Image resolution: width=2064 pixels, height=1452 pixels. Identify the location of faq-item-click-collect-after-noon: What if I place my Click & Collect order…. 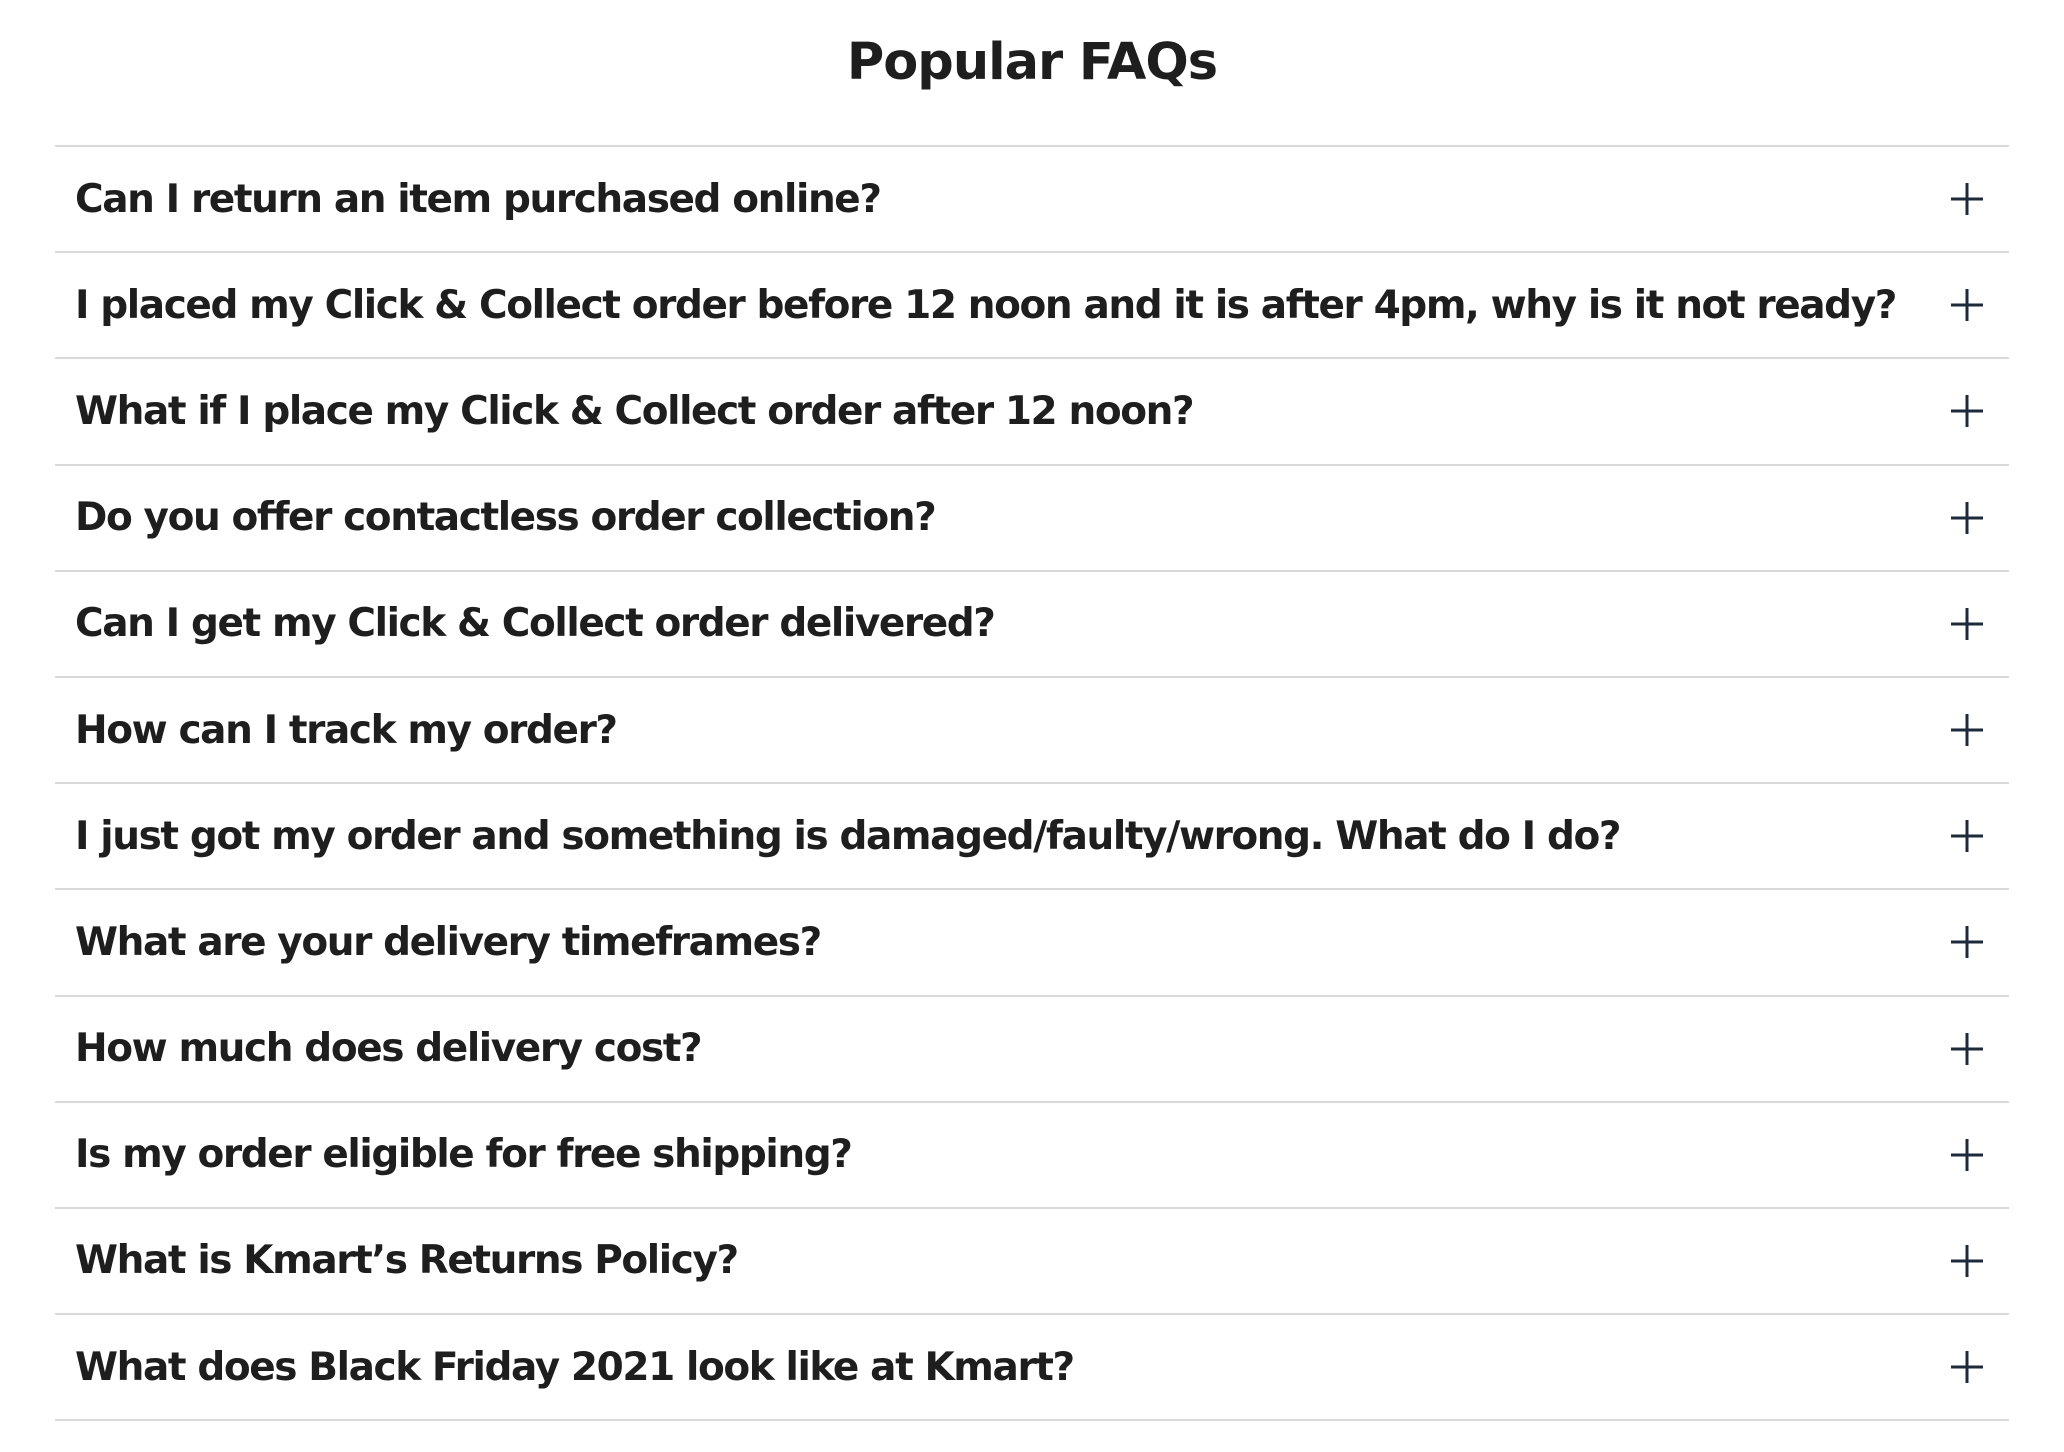
(1032, 412).